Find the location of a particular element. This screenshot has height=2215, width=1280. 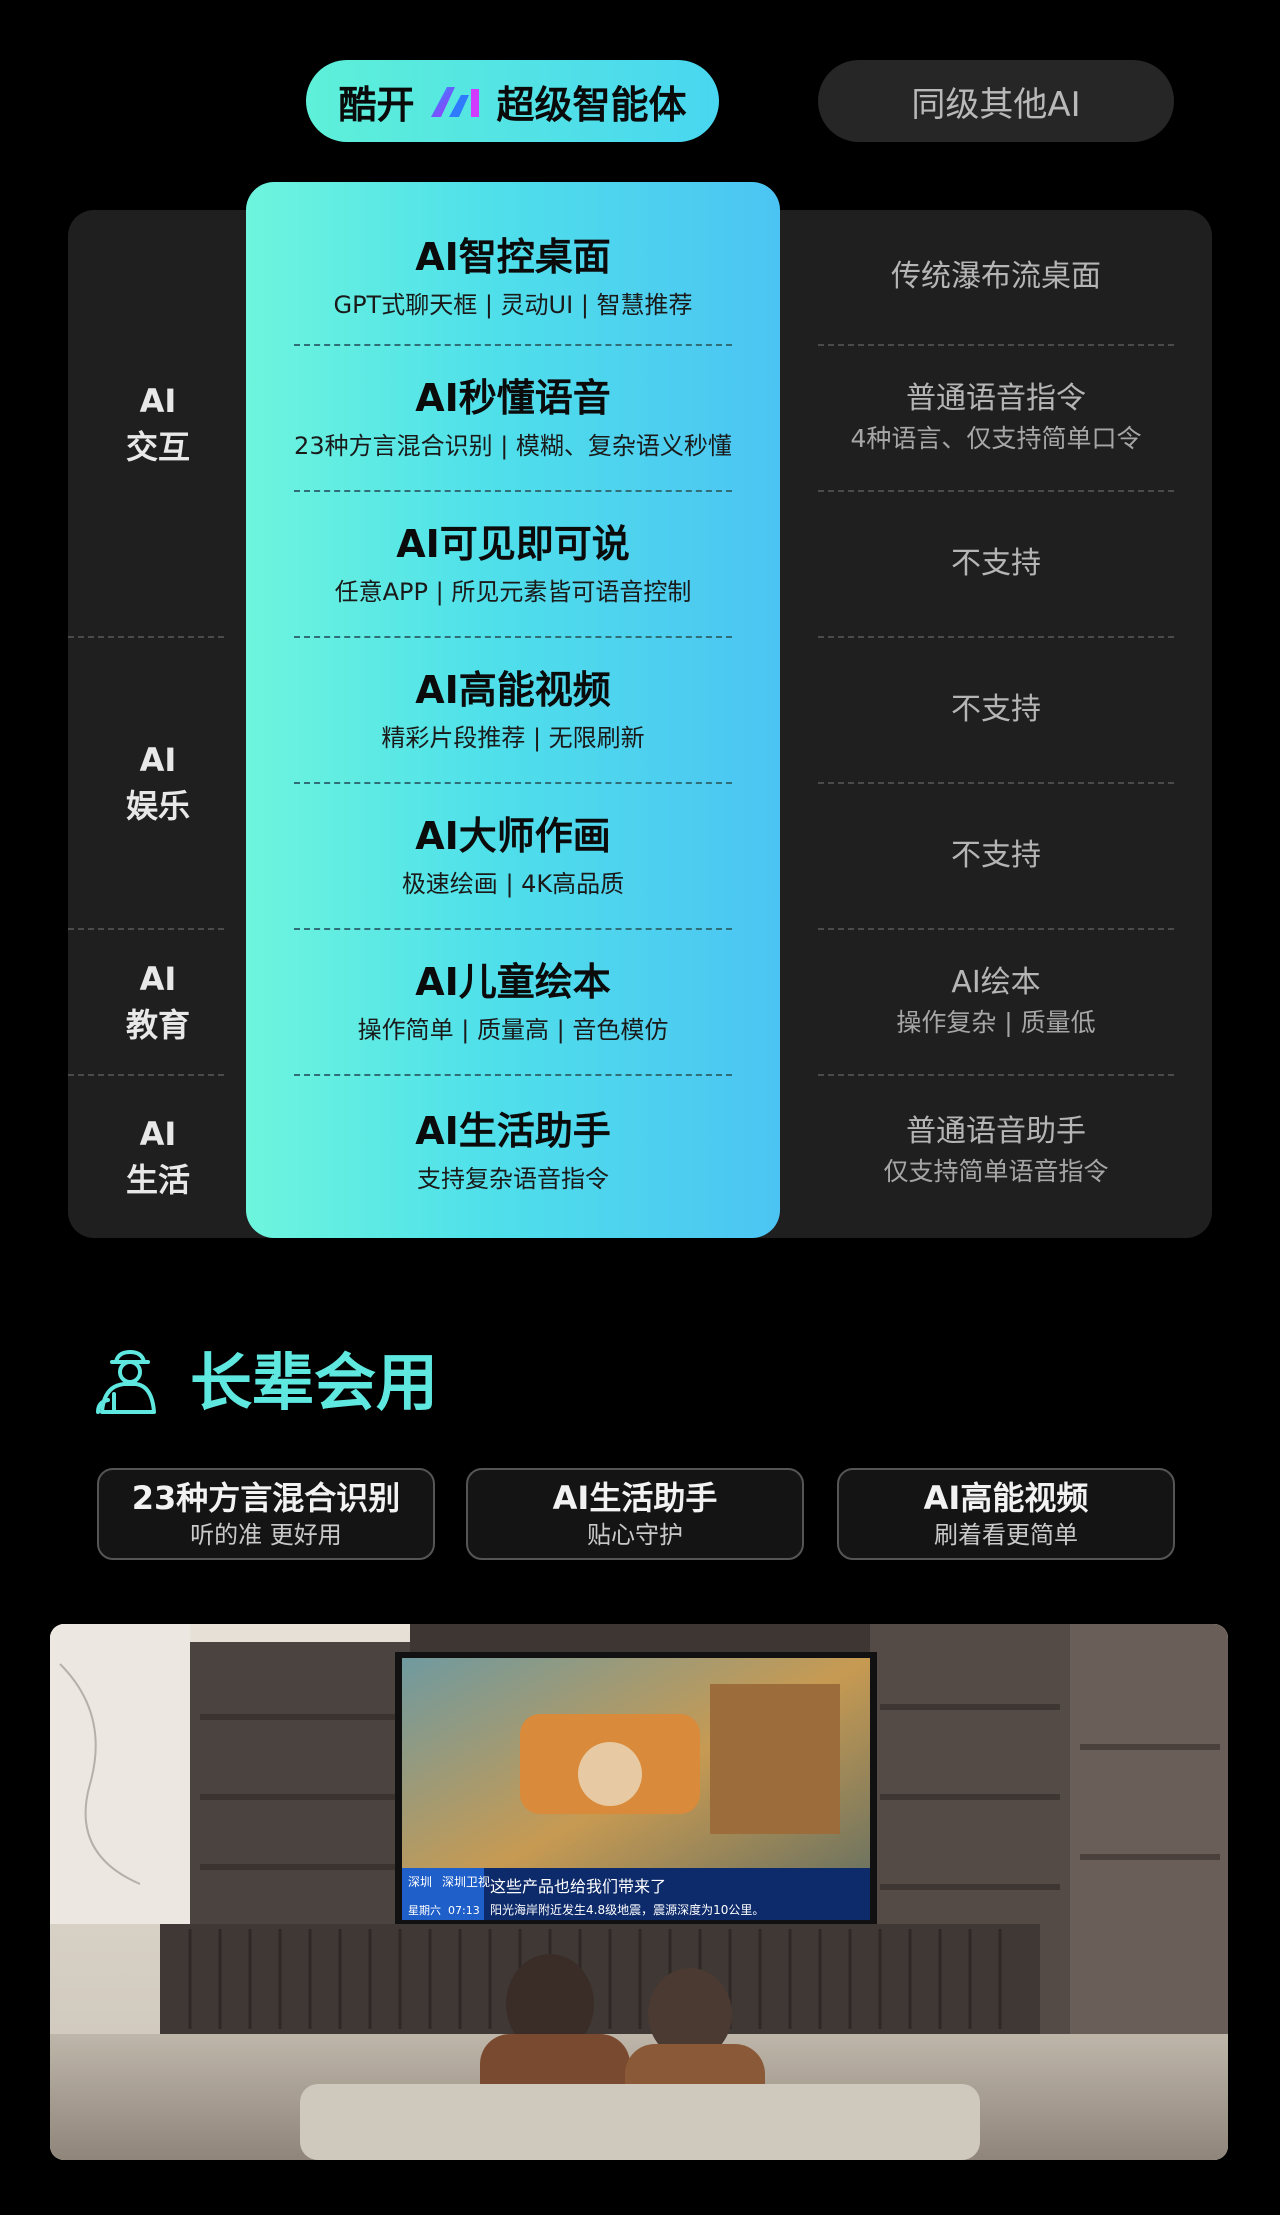

feature-row: AI儿童绘本 操作简单 | 质量高 | 音色模仿 is located at coordinates (513, 1002).